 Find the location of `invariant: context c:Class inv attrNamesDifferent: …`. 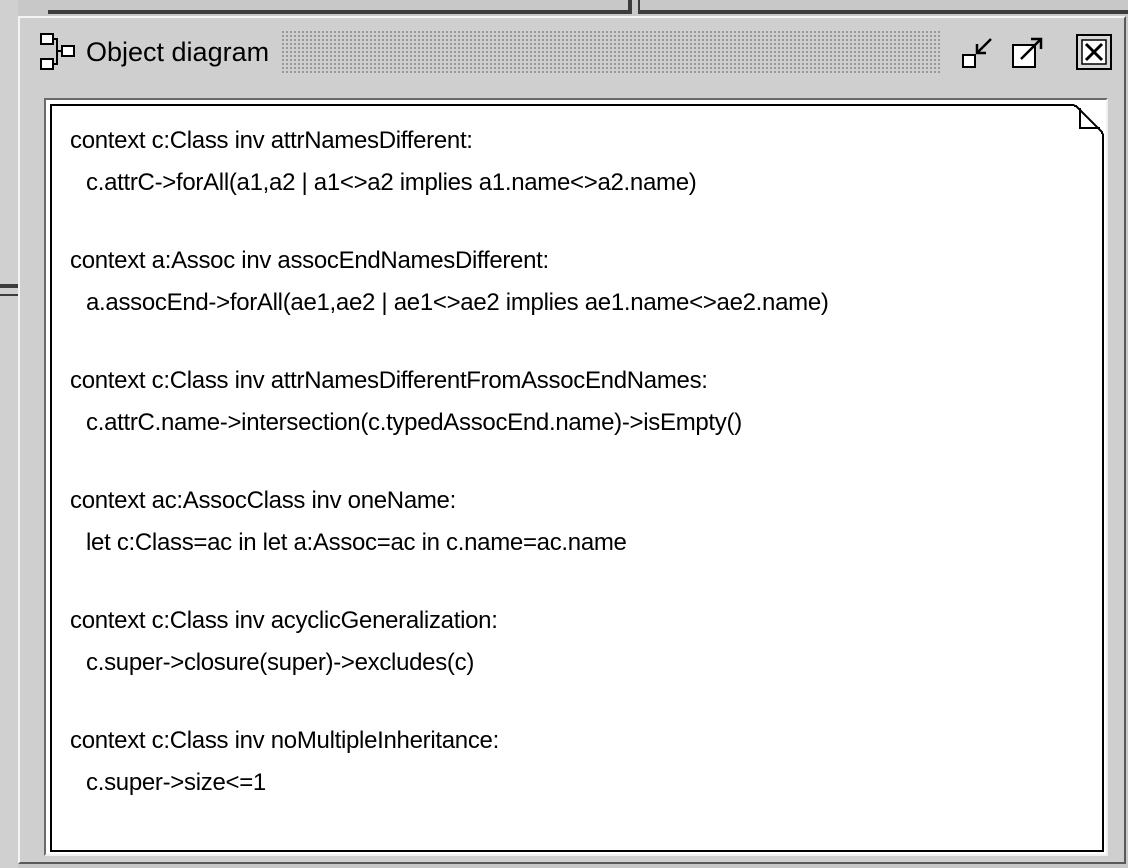

invariant: context c:Class inv attrNamesDifferent: … is located at coordinates (571, 162).